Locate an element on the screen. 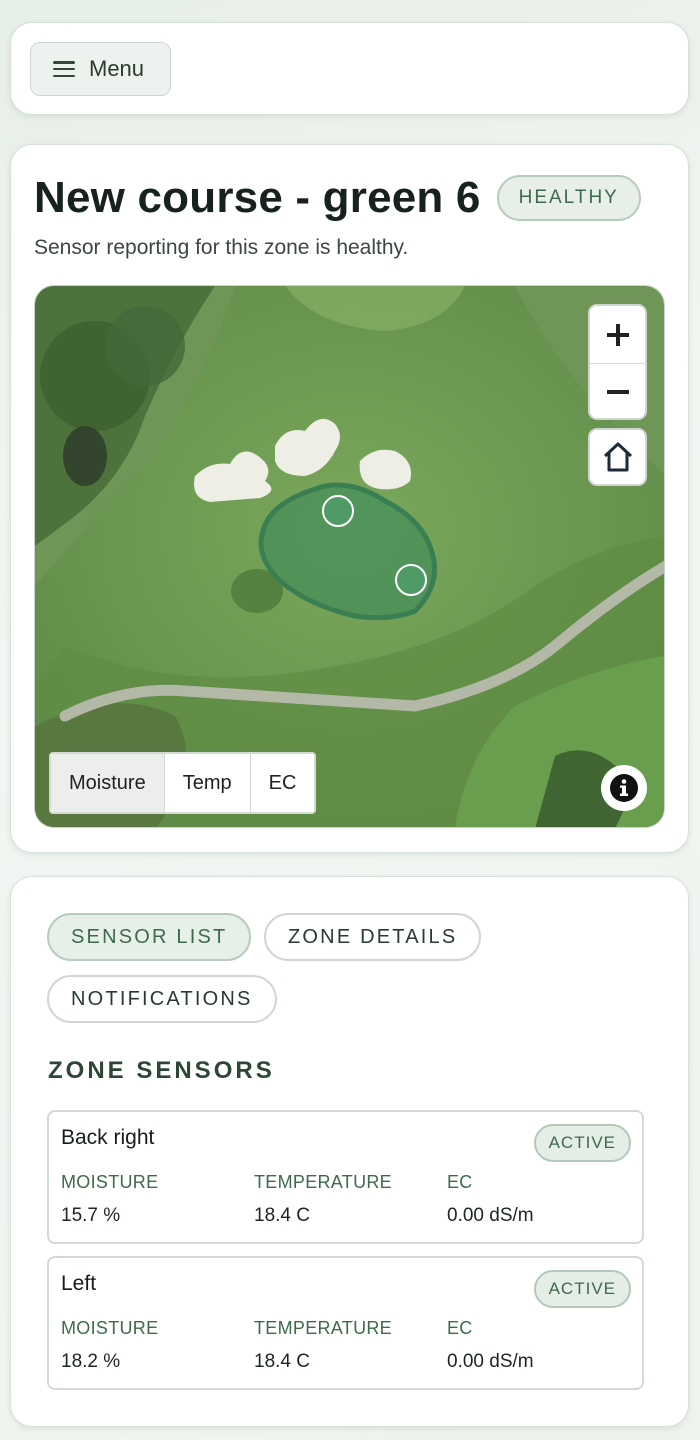  layer-moisture-button: Moisture is located at coordinates (107, 783).